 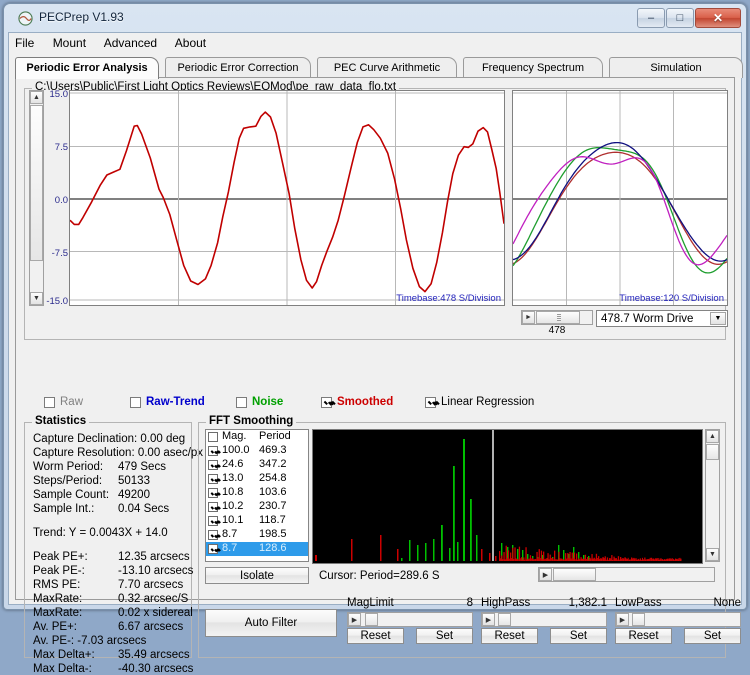 I want to click on statistics-row-value: 0.04 Secs, so click(x=144, y=509).